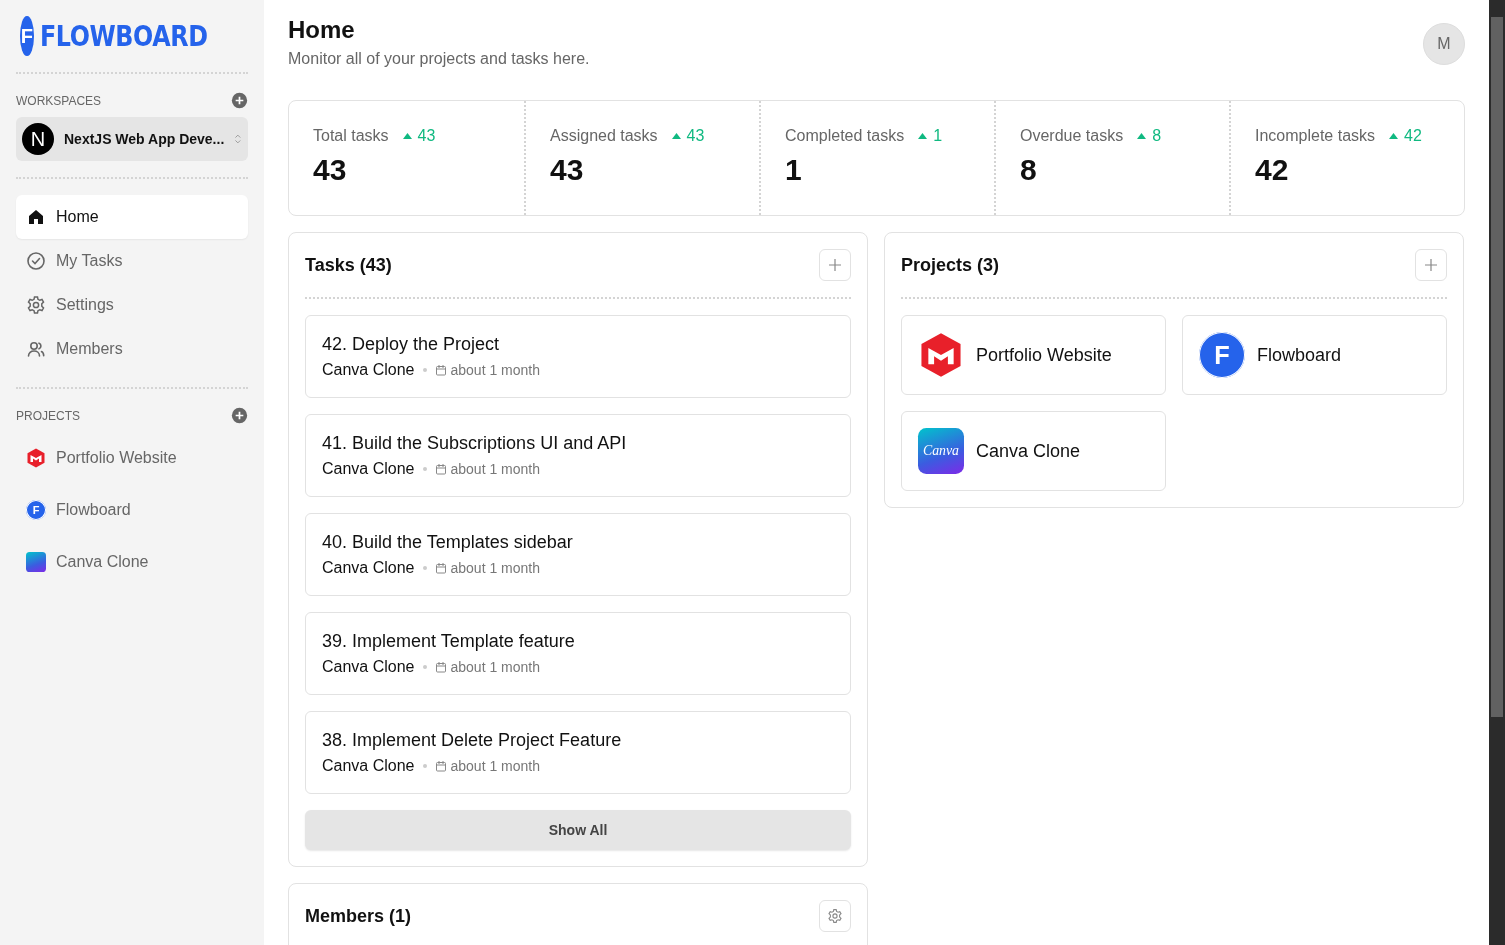  What do you see at coordinates (1157, 136) in the screenshot?
I see `stat-delta: 8` at bounding box center [1157, 136].